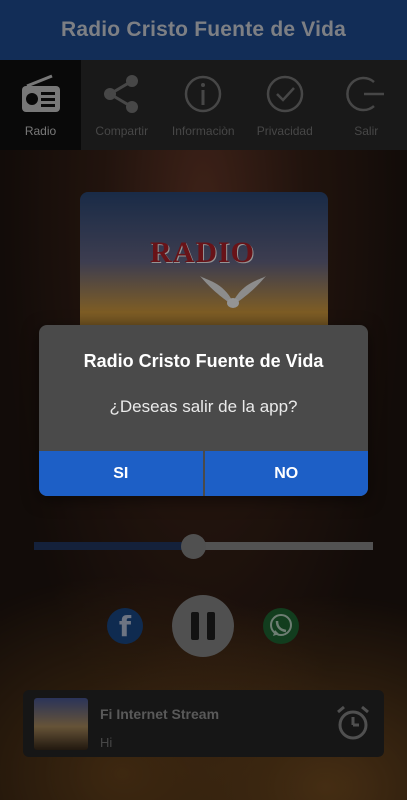  What do you see at coordinates (121, 473) in the screenshot?
I see `yes-button: SI` at bounding box center [121, 473].